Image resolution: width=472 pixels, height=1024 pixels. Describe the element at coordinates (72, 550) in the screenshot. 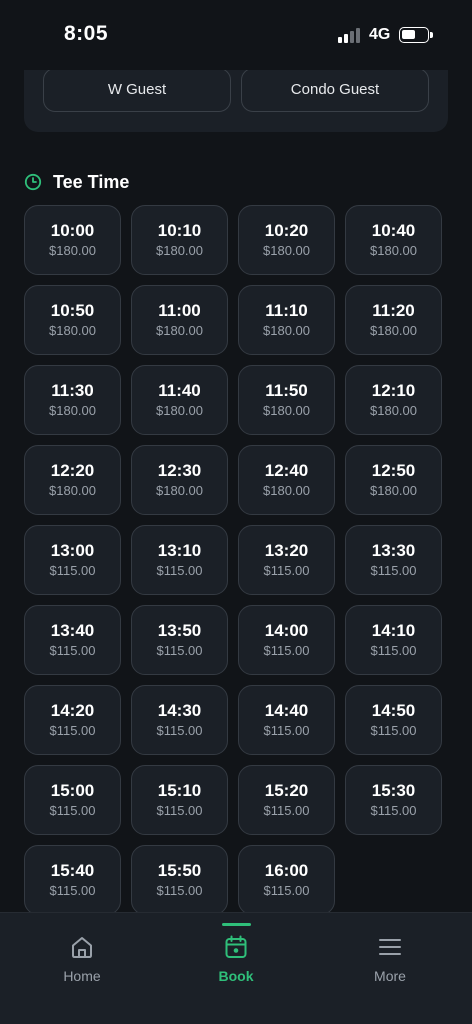

I see `slot-time: 13:00` at that location.